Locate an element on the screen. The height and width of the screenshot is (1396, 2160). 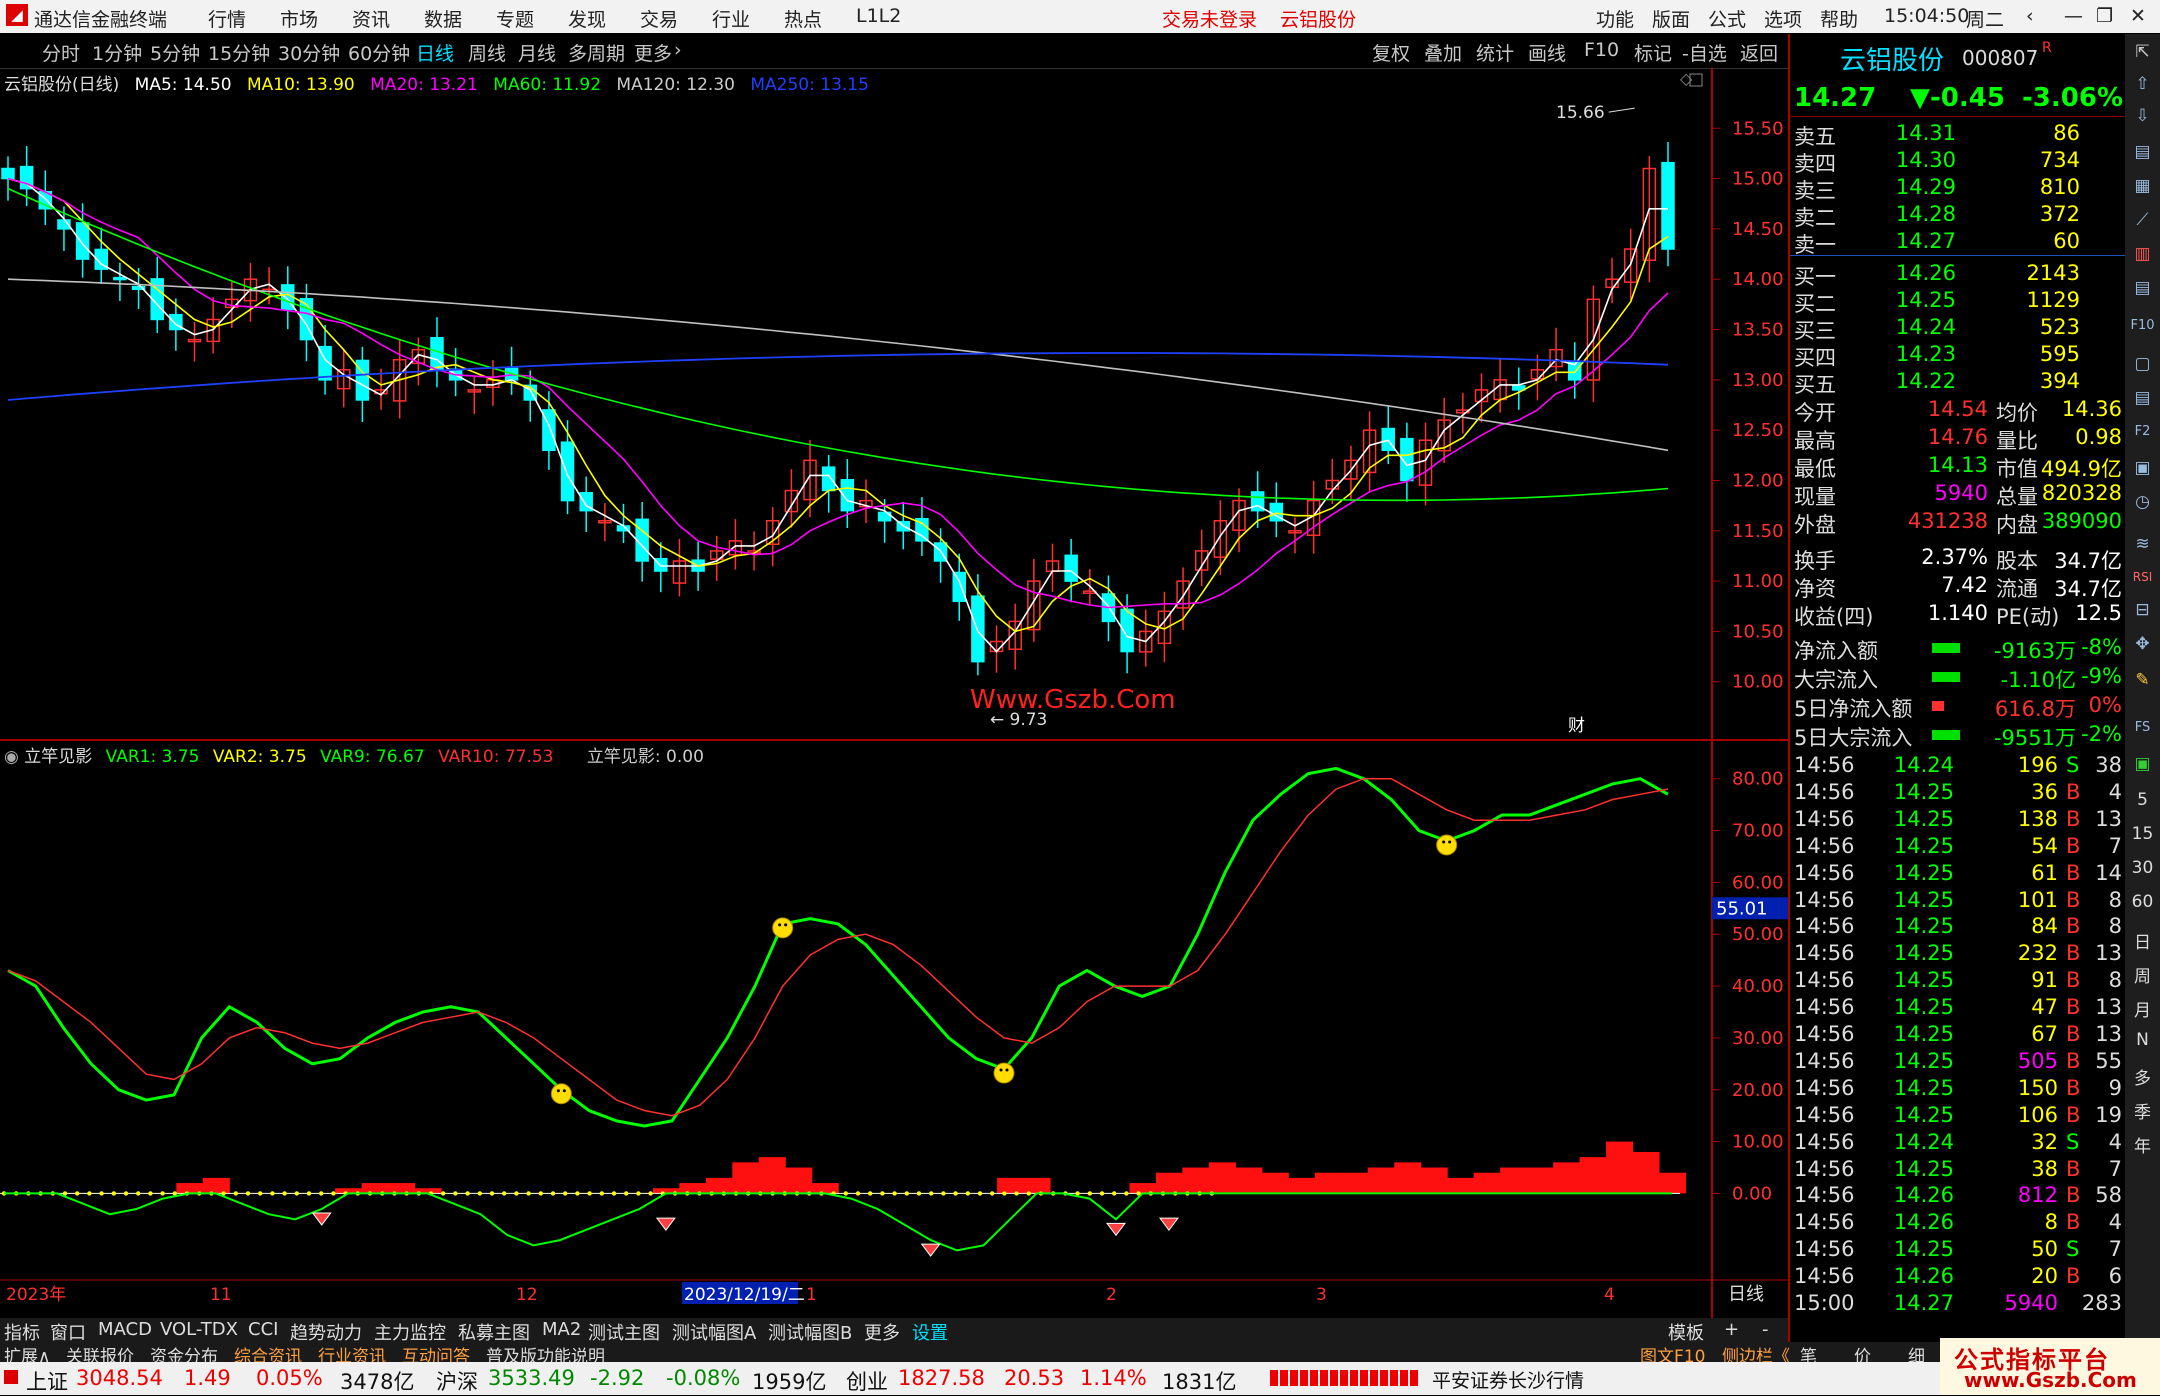
side-period-15: 15 is located at coordinates (2142, 834).